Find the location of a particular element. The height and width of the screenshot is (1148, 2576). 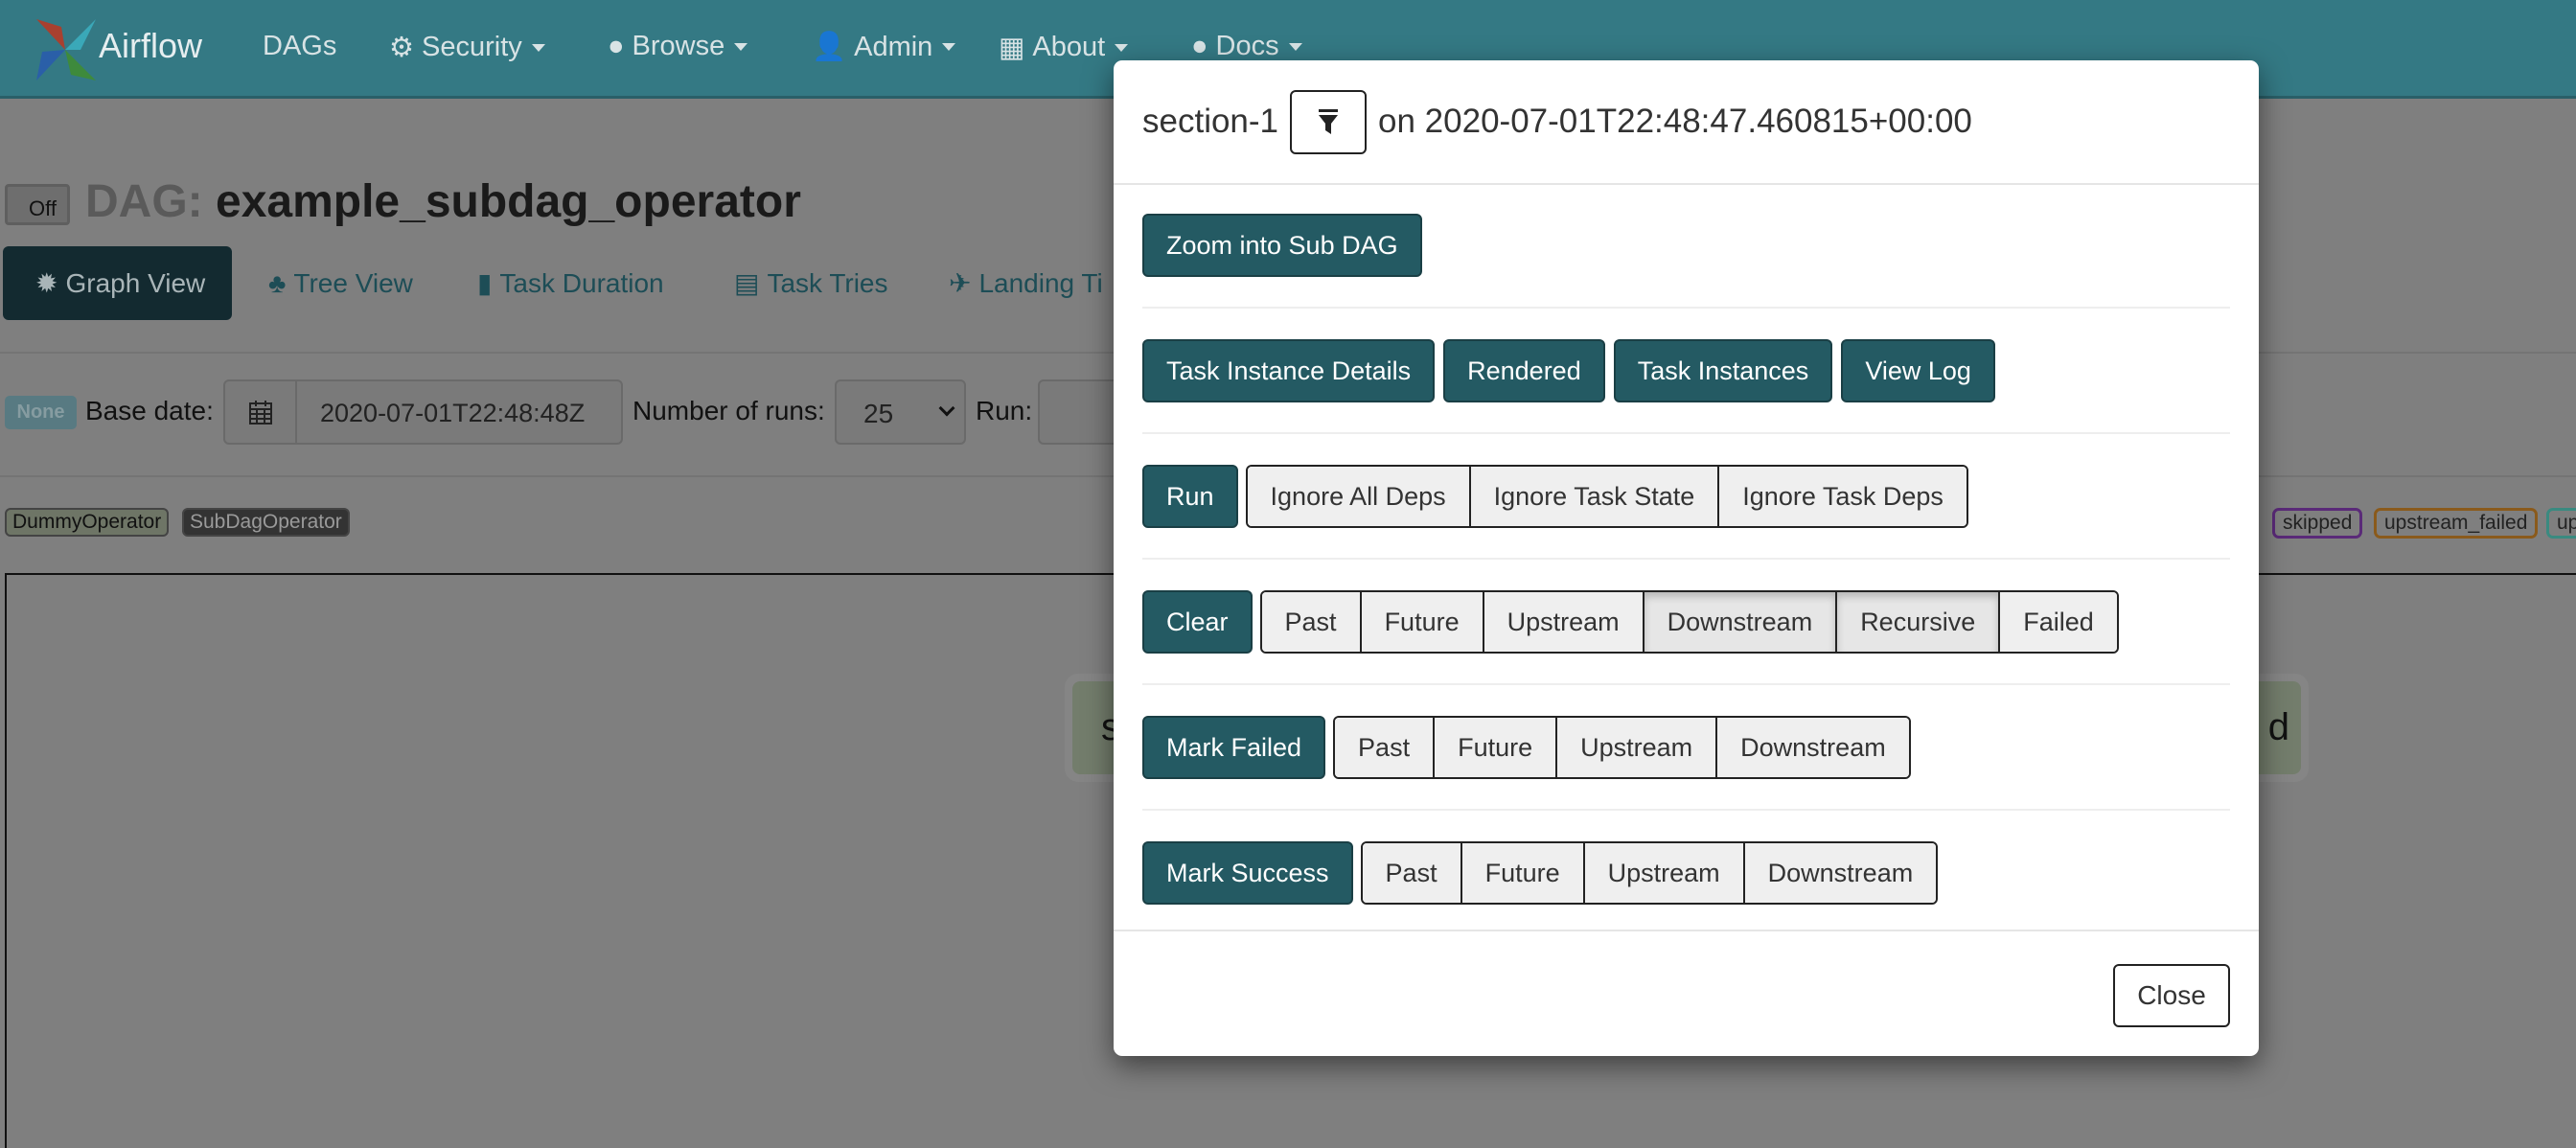

tab-task-duration: ▮ Task Duration is located at coordinates (571, 283).